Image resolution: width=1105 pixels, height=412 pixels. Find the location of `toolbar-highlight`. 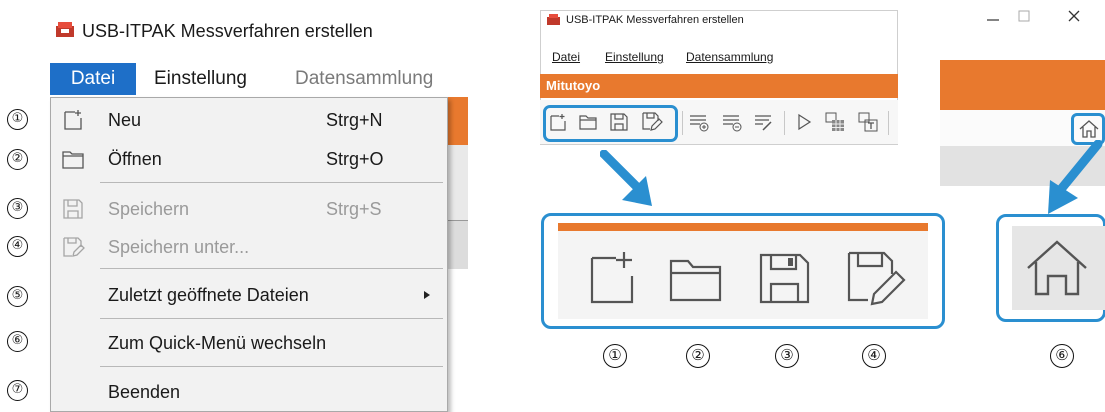

toolbar-highlight is located at coordinates (610, 123).